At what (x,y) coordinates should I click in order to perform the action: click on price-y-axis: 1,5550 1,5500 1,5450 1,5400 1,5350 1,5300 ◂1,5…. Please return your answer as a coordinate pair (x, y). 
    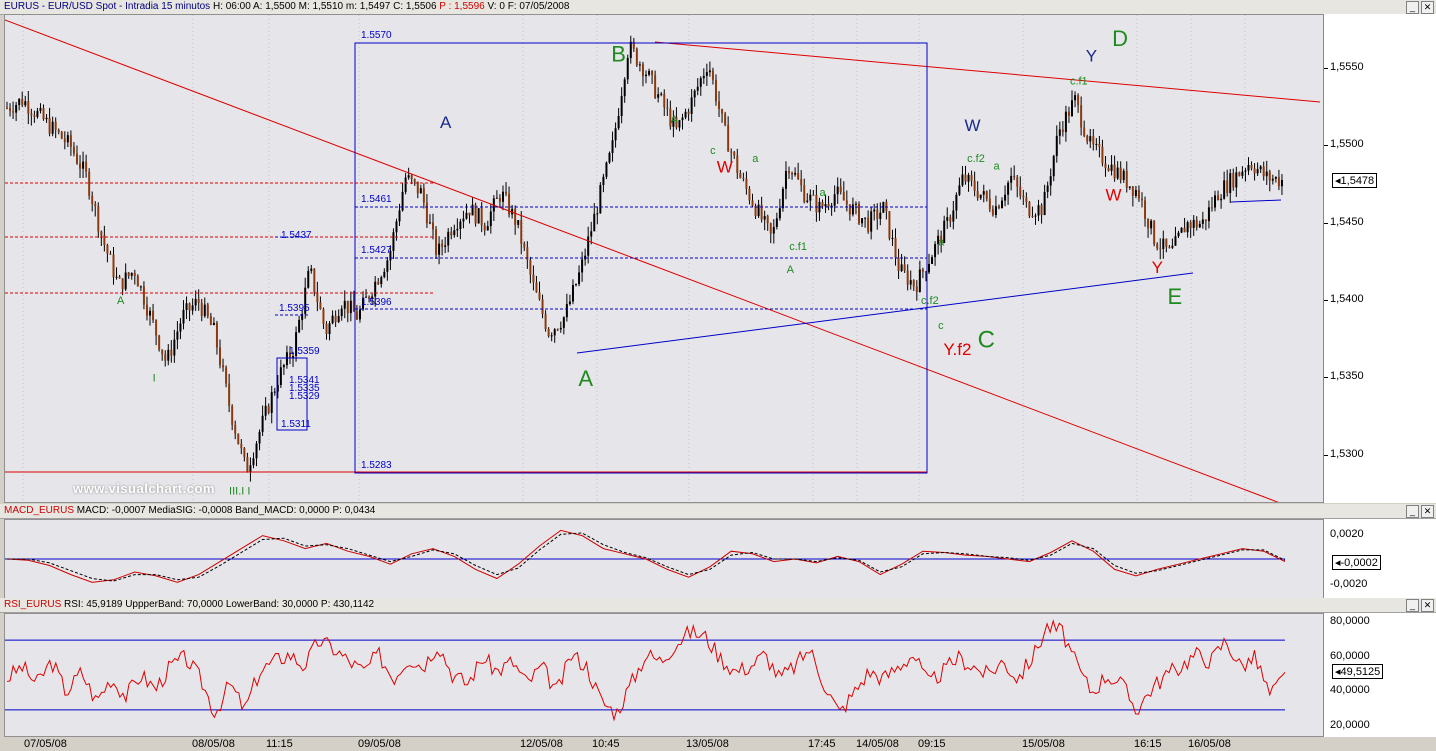
    Looking at the image, I should click on (1379, 258).